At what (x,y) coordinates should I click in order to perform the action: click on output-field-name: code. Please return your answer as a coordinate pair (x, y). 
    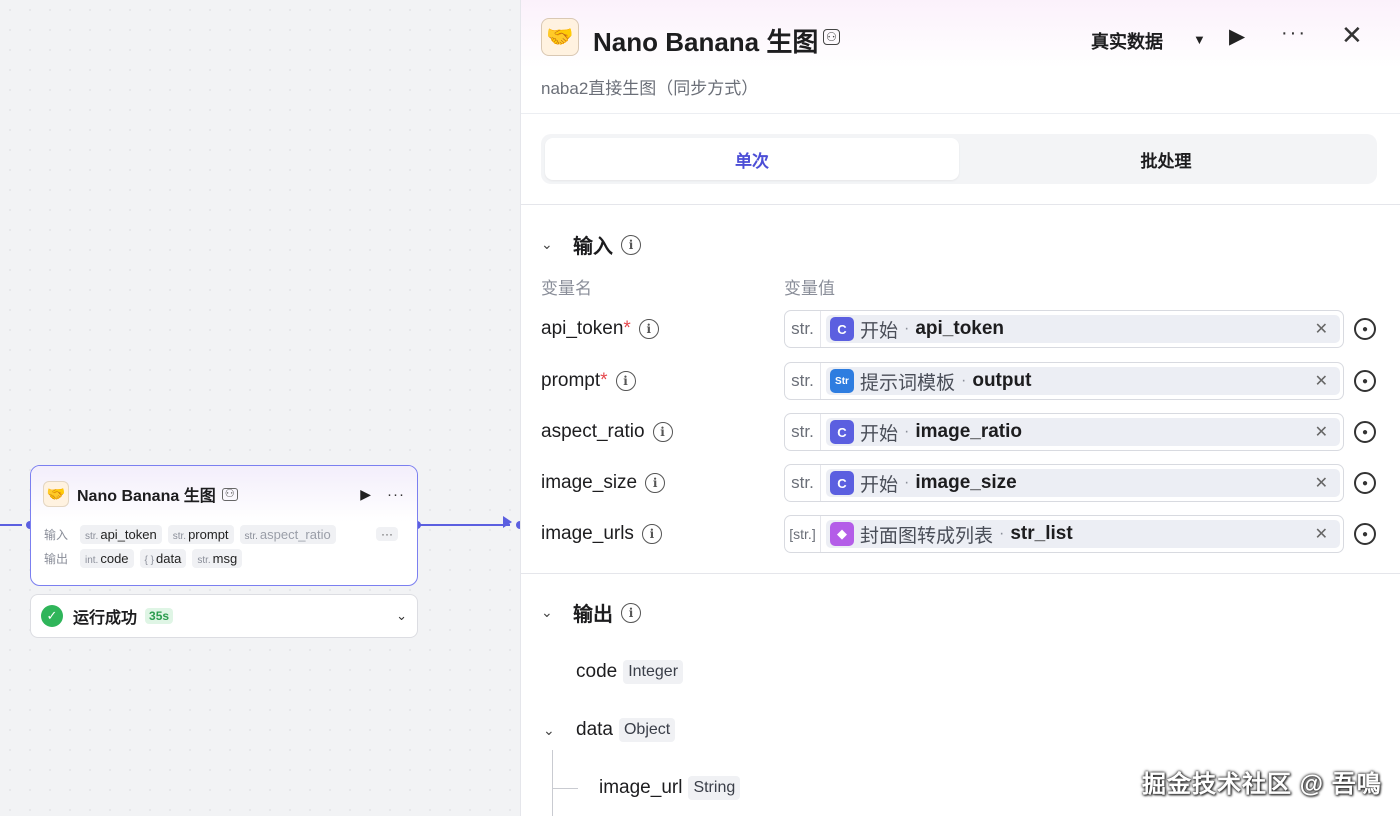
    Looking at the image, I should click on (597, 671).